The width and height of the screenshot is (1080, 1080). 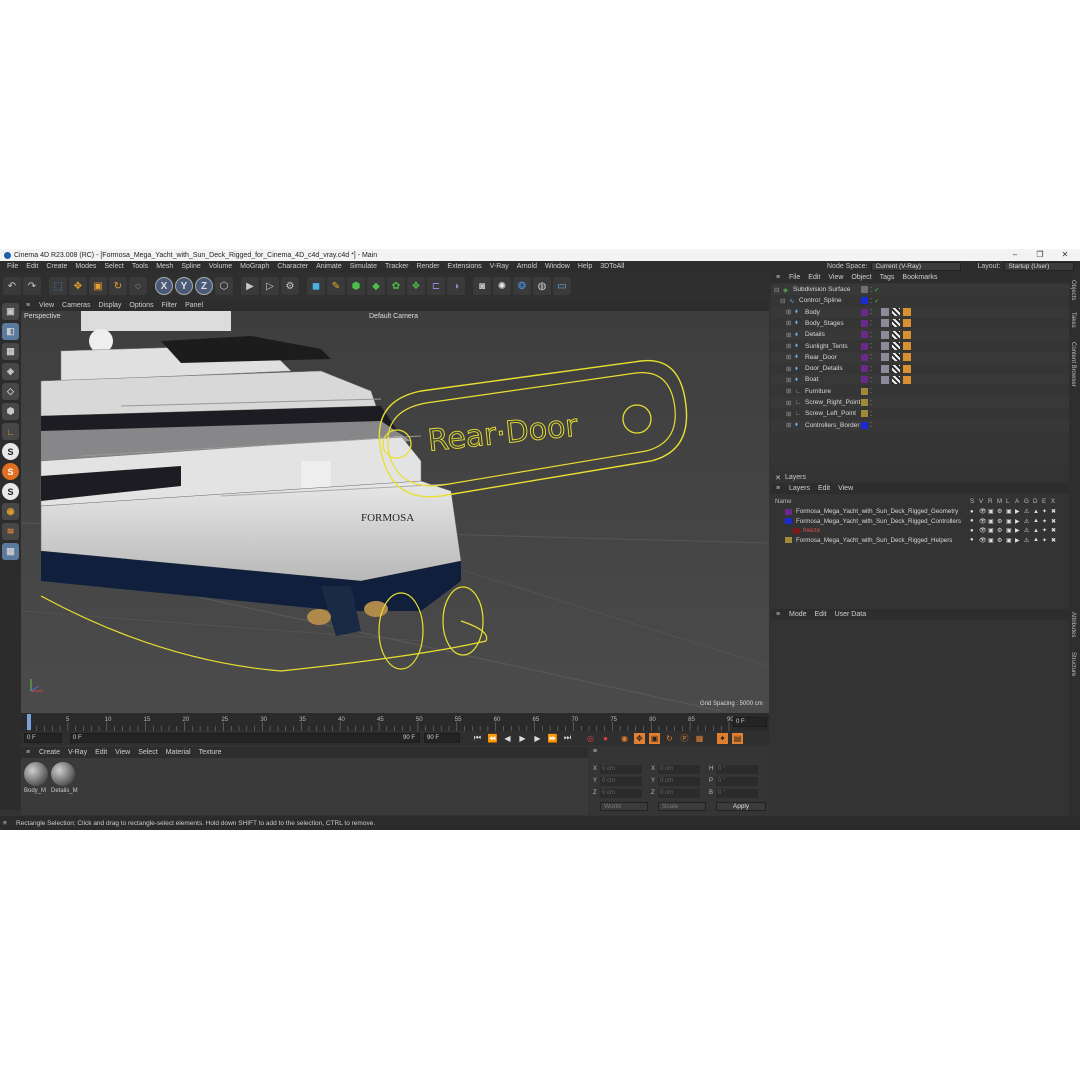 What do you see at coordinates (12, 266) in the screenshot?
I see `menu-file: File` at bounding box center [12, 266].